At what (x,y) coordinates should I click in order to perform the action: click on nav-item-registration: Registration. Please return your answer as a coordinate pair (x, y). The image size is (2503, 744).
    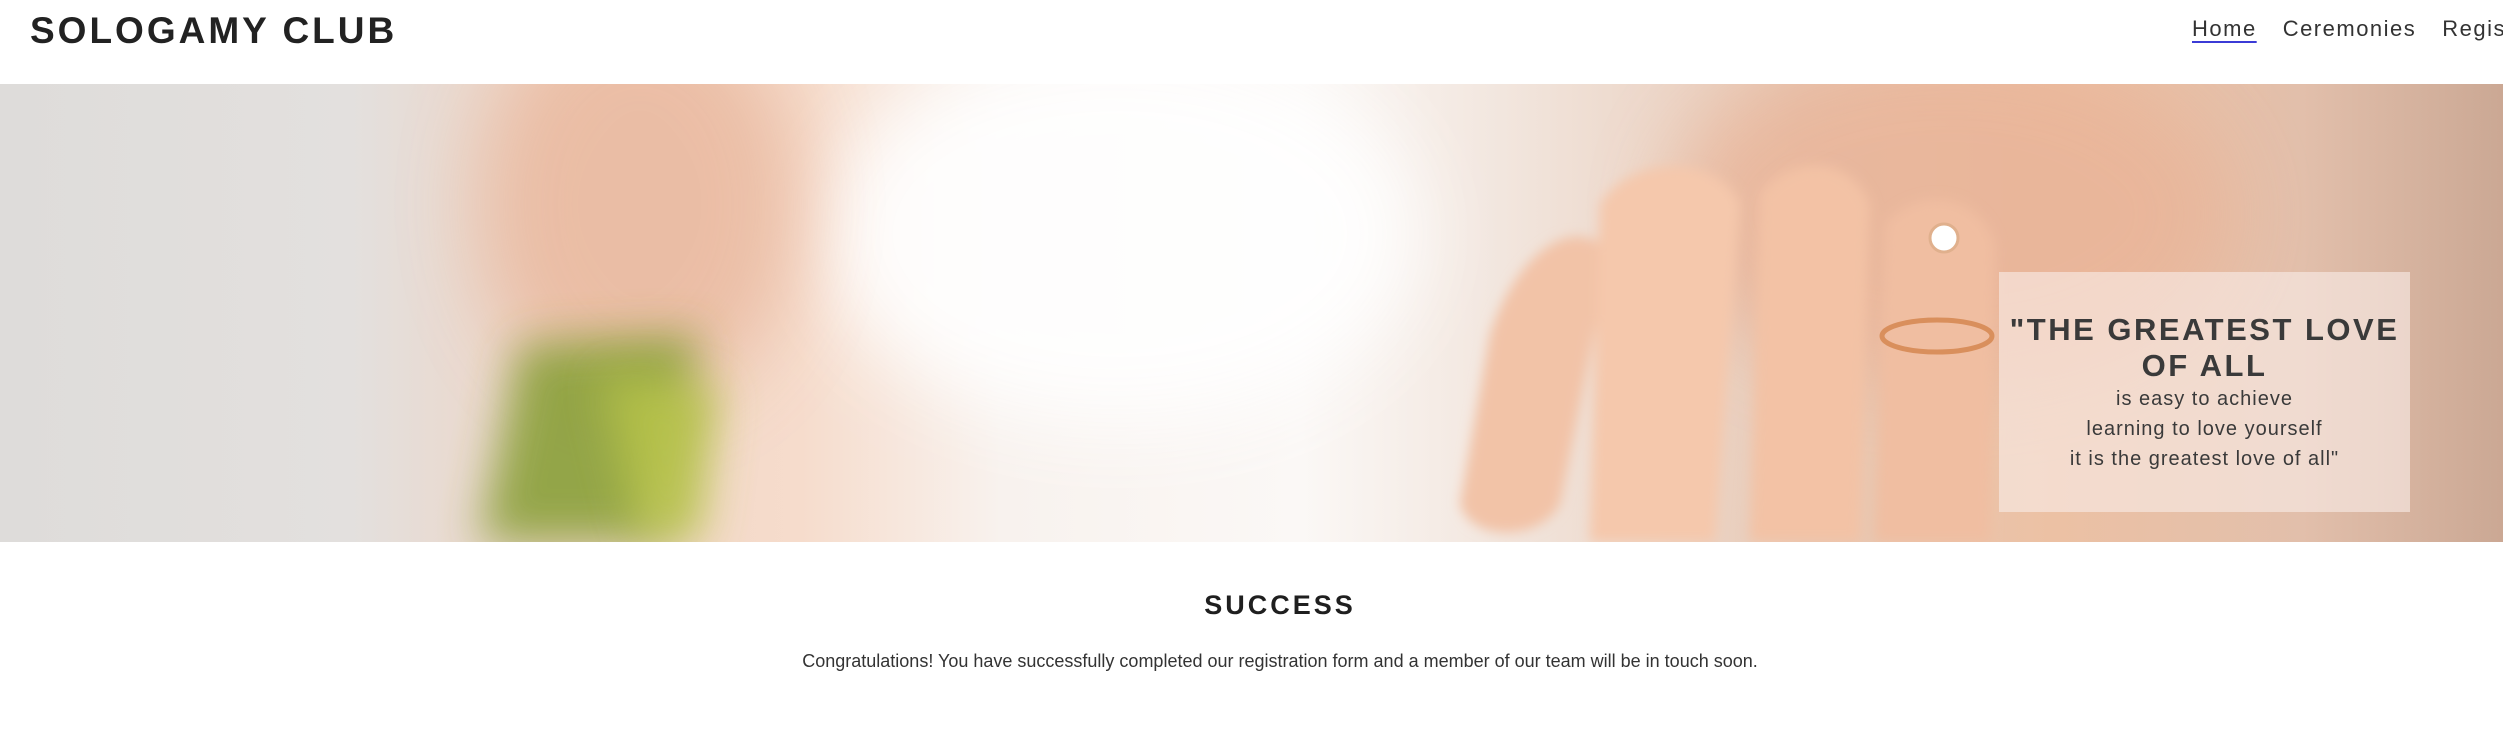
    Looking at the image, I should click on (2472, 29).